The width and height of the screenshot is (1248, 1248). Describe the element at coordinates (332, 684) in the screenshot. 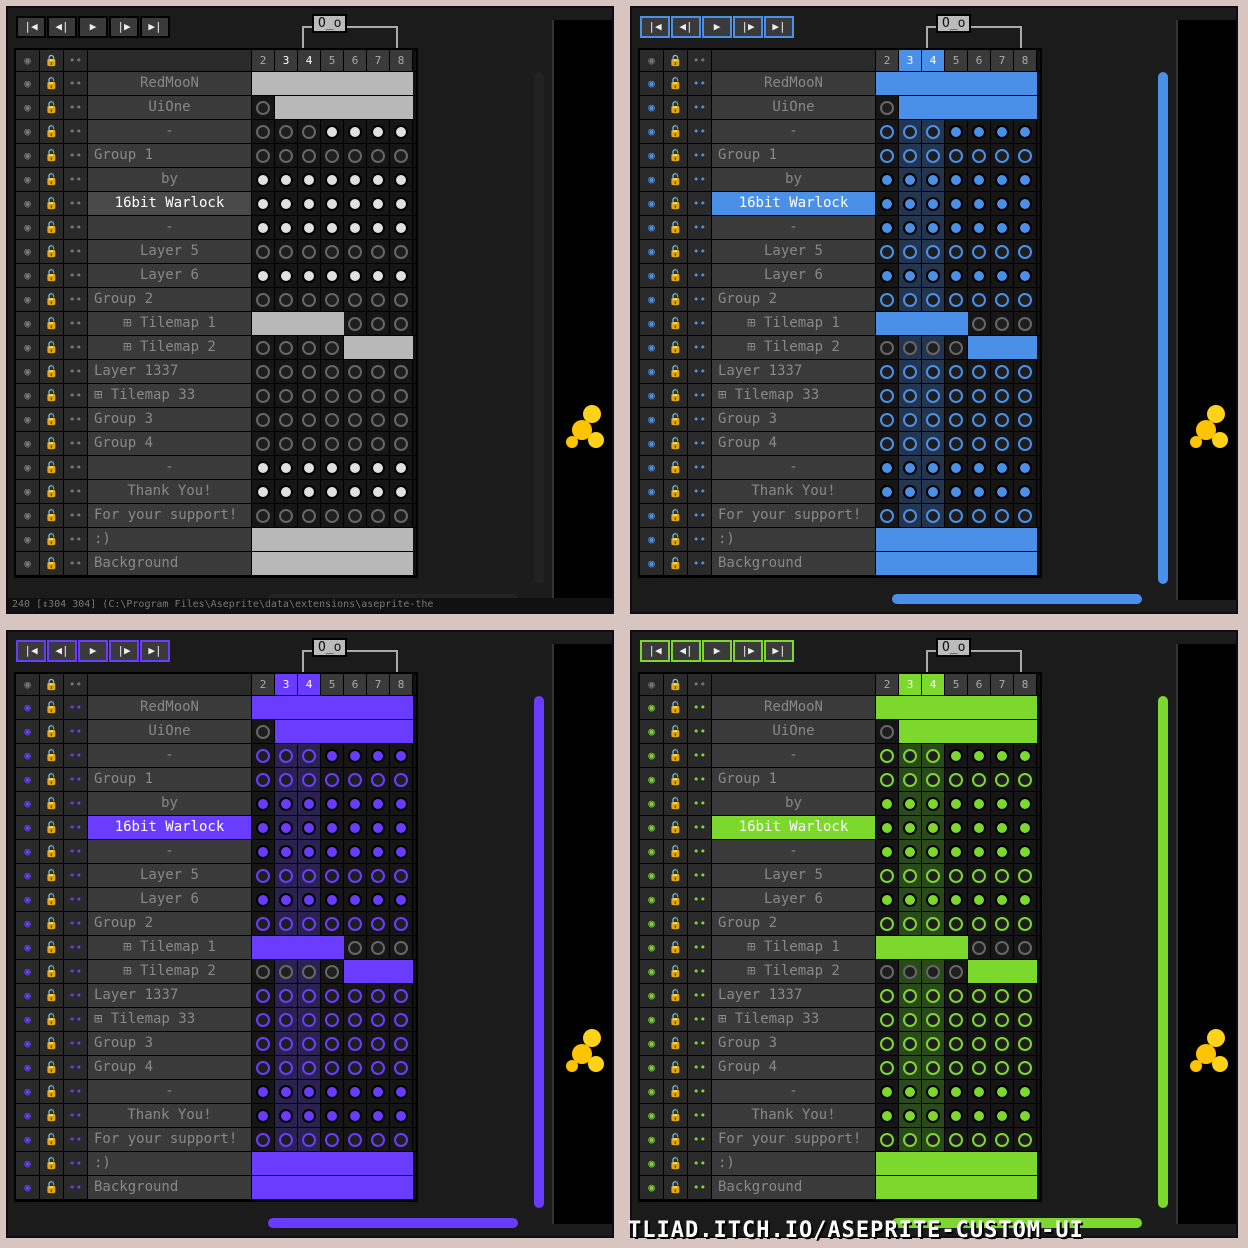

I see `frame-number: 5` at that location.